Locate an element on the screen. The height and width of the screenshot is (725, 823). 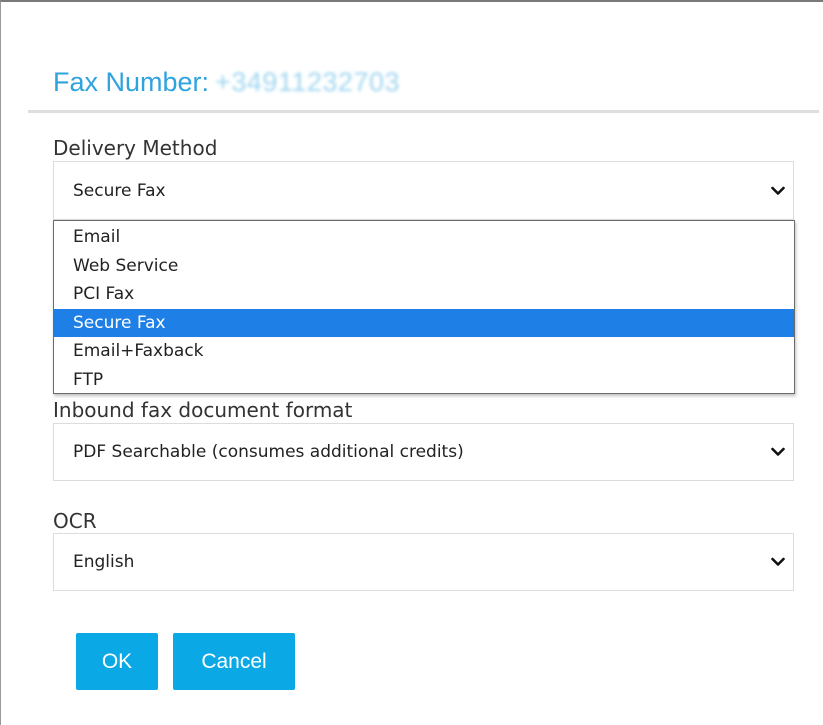
delivery-option-secure-fax: Secure Fax is located at coordinates (424, 323).